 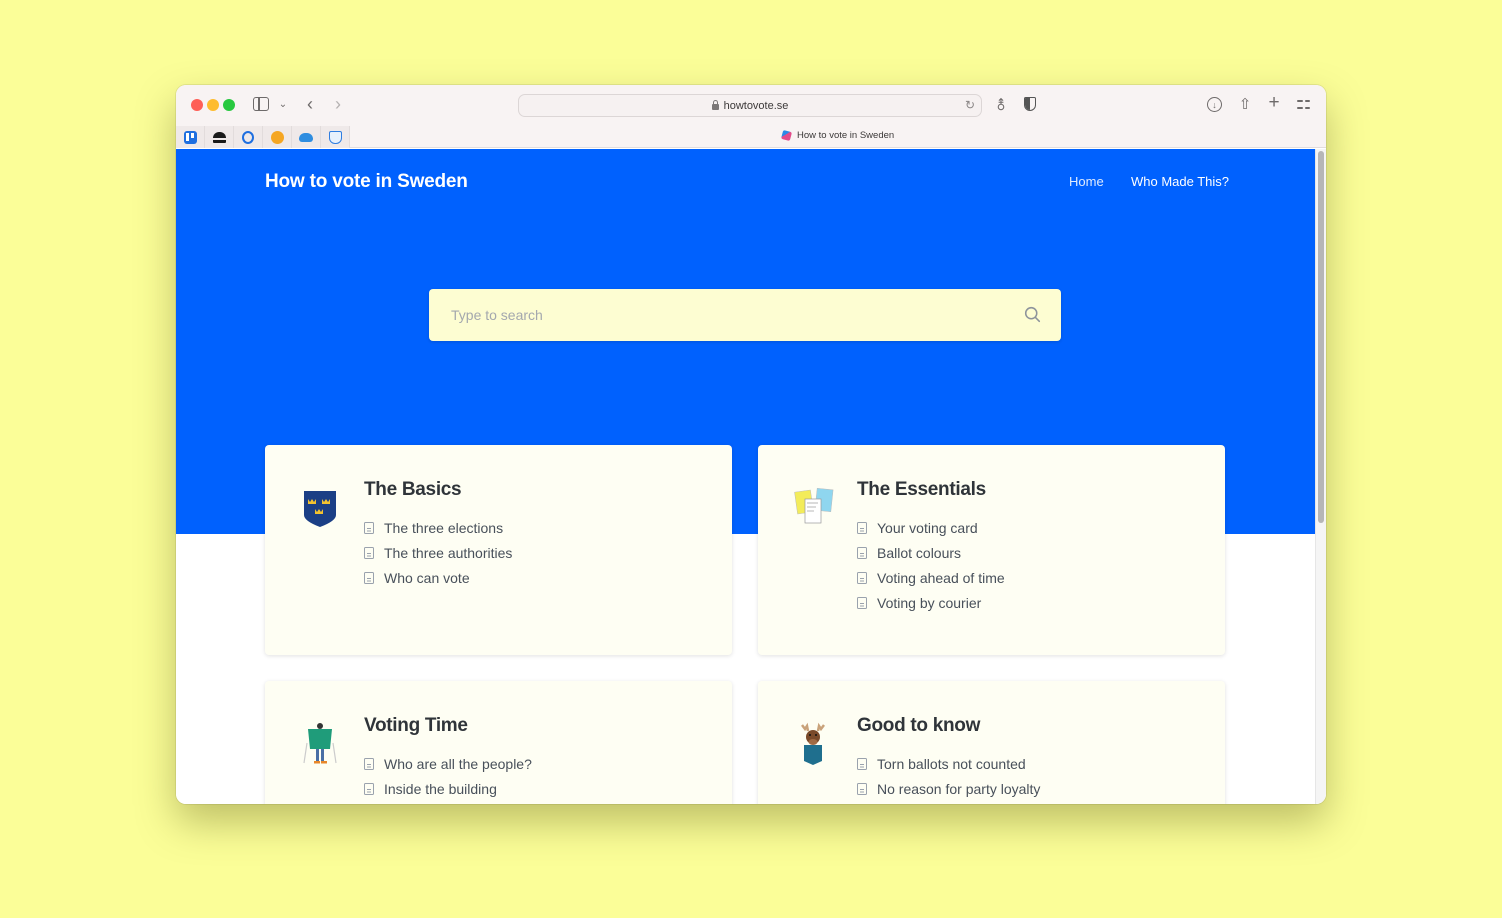 I want to click on article-link: Your voting card, so click(x=931, y=527).